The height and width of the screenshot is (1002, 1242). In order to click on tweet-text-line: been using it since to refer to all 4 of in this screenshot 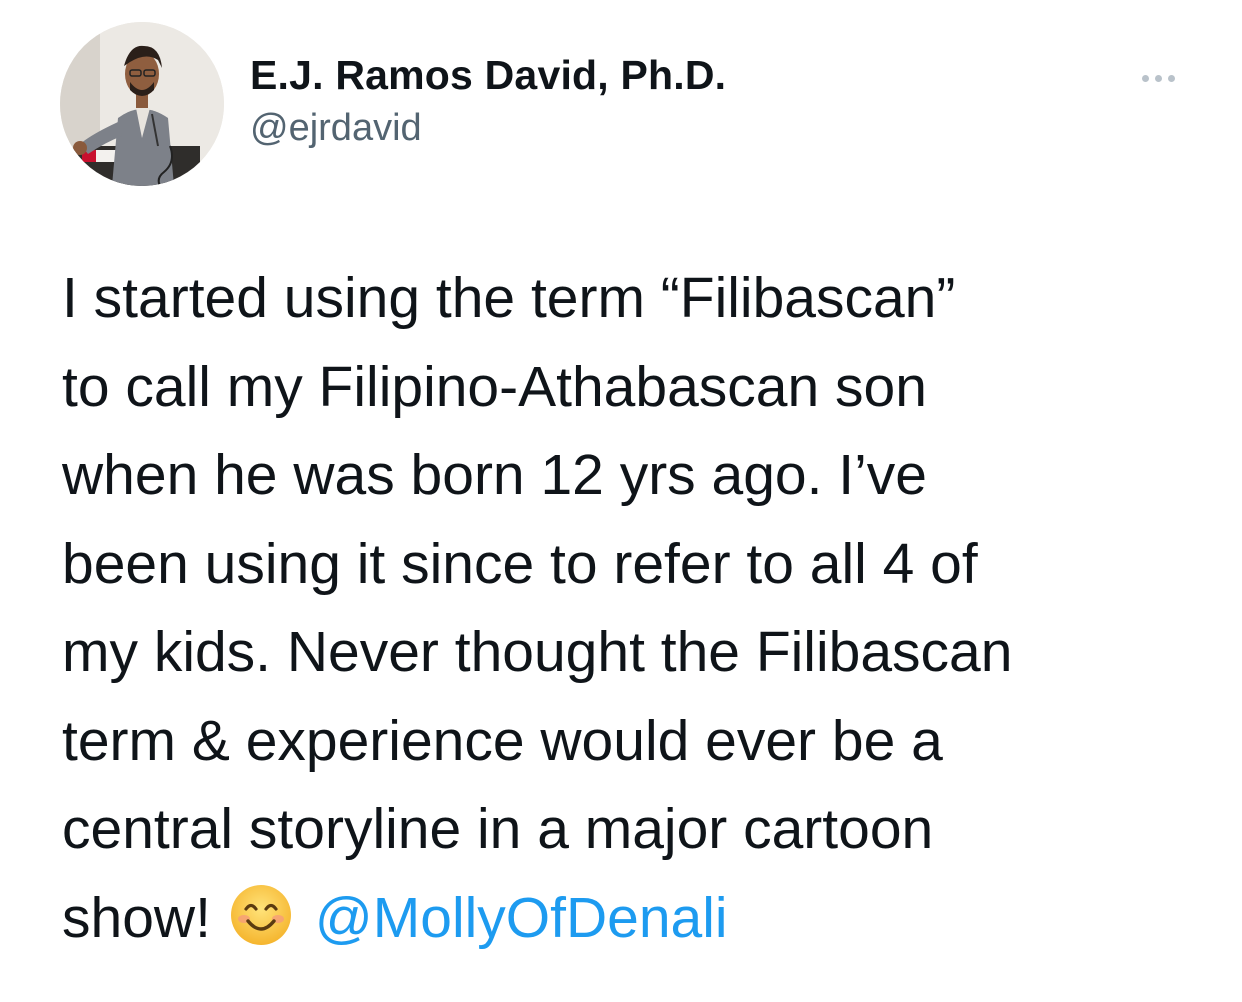, I will do `click(520, 563)`.